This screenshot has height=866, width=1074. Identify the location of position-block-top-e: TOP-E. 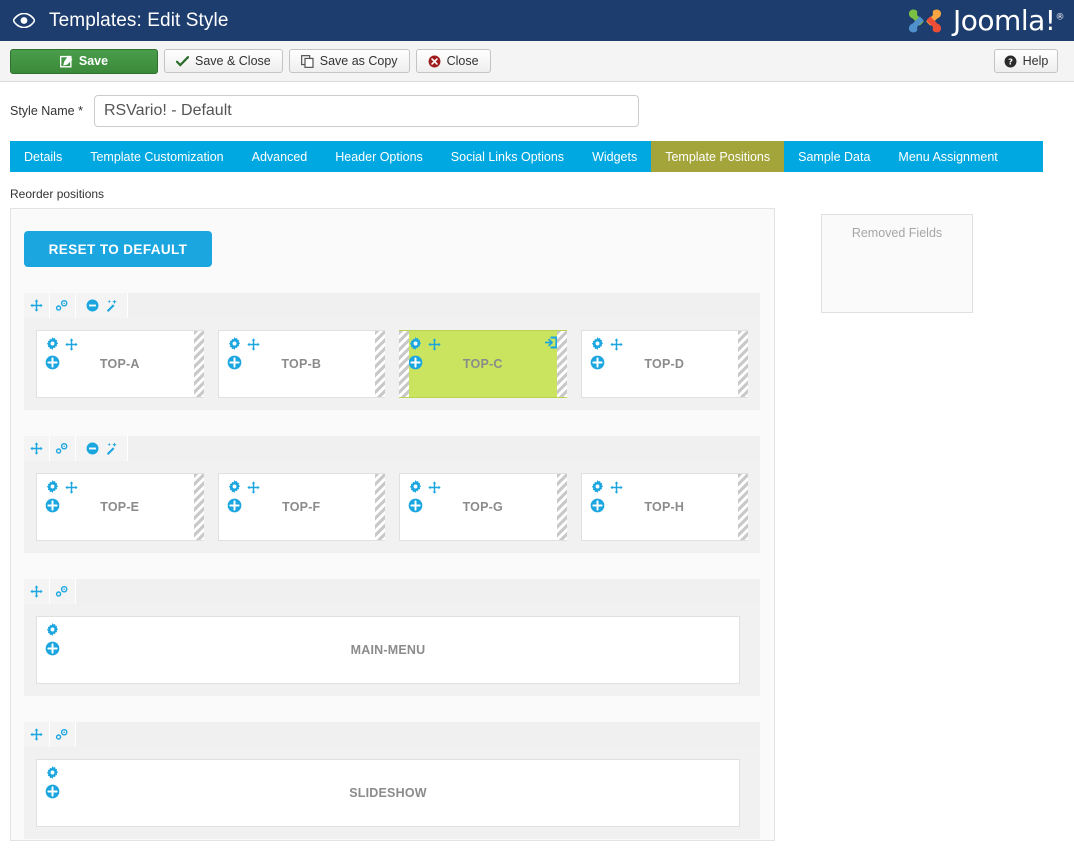
(120, 507).